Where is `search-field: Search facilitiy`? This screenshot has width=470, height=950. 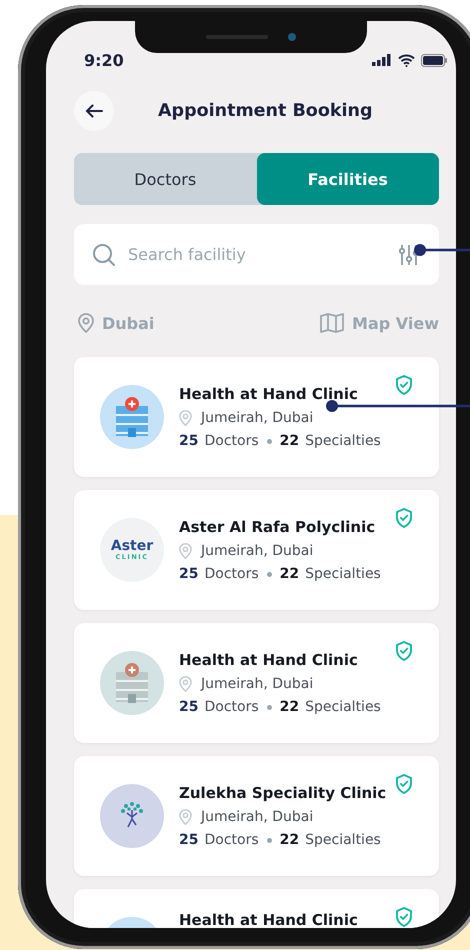 search-field: Search facilitiy is located at coordinates (257, 254).